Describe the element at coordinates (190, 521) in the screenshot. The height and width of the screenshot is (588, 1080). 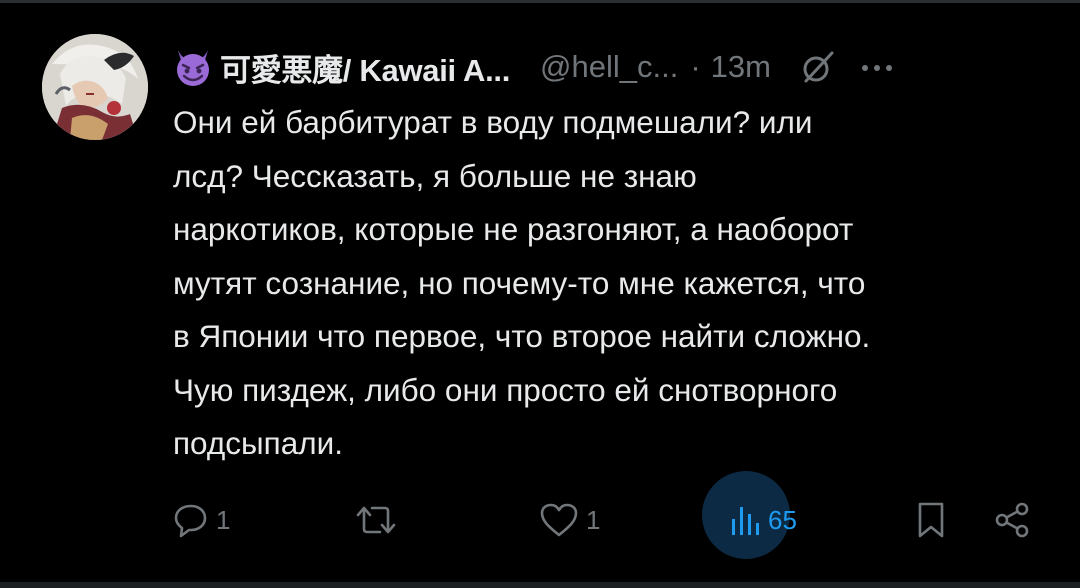
I see `reply-icon` at that location.